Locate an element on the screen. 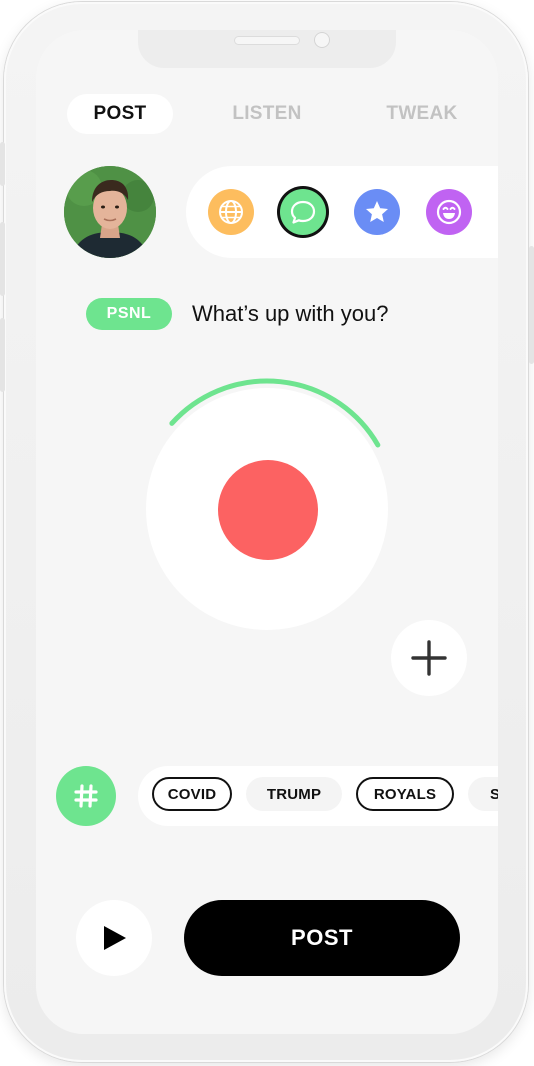  user-avatar is located at coordinates (110, 212).